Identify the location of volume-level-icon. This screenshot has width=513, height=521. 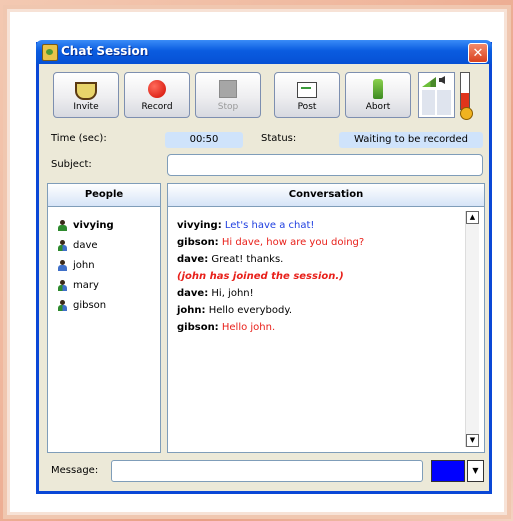
(429, 82).